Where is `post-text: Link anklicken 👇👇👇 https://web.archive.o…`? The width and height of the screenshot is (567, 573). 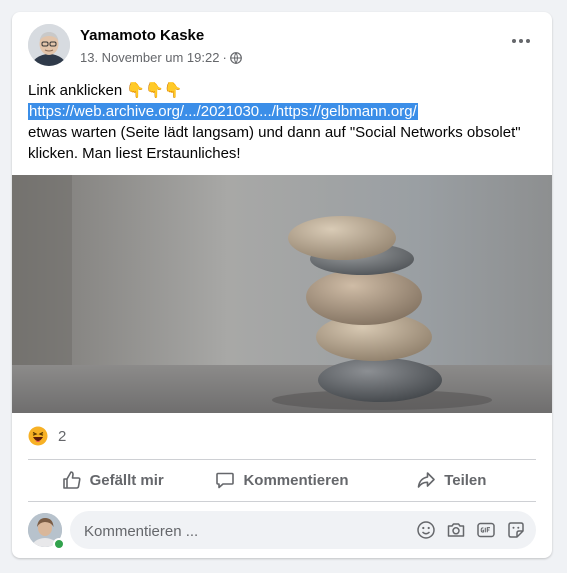
post-text: Link anklicken 👇👇👇 https://web.archive.o… is located at coordinates (283, 122).